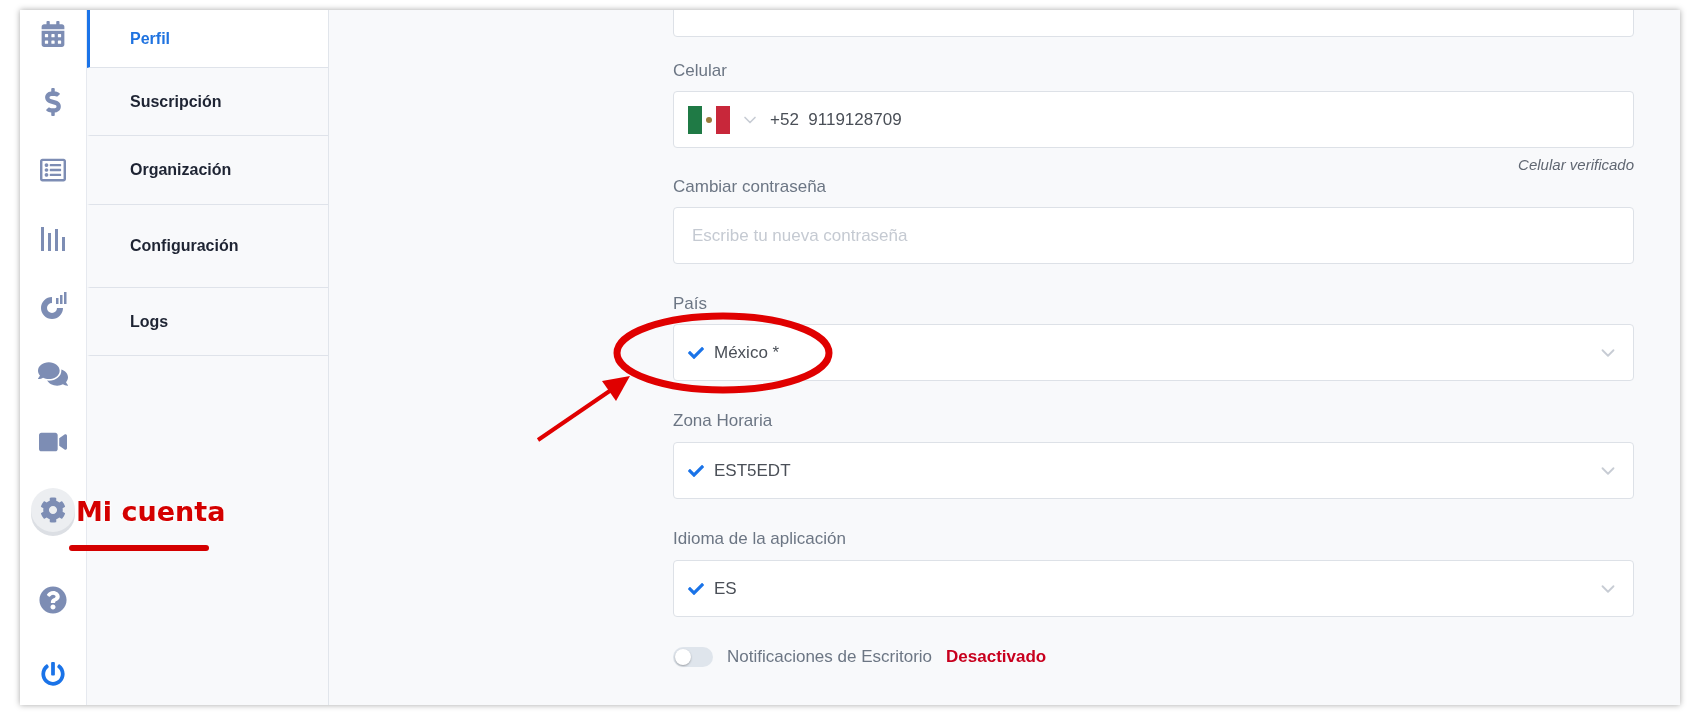 This screenshot has width=1693, height=715. What do you see at coordinates (1153, 352) in the screenshot?
I see `select-field: México *` at bounding box center [1153, 352].